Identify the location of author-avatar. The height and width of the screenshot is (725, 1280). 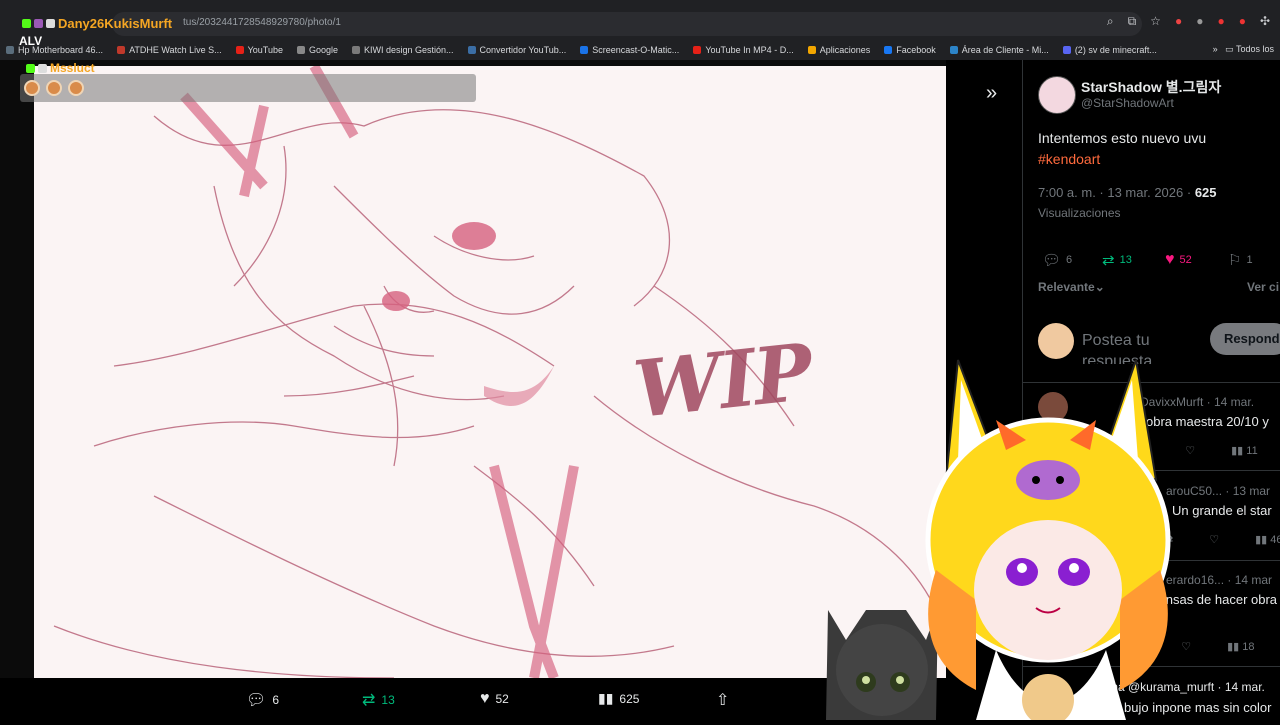
(1057, 95).